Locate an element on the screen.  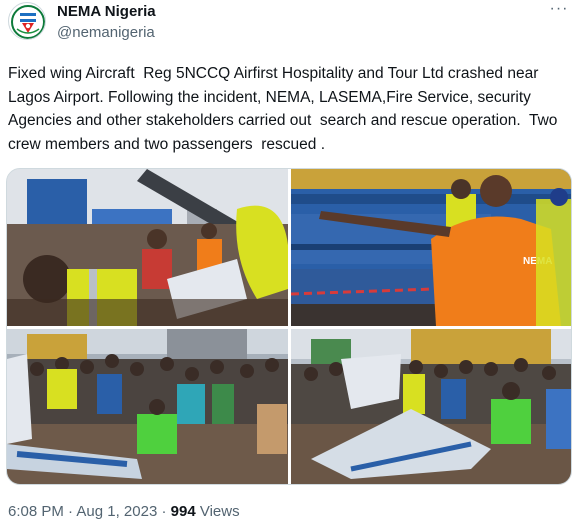
avatar is located at coordinates (27, 21).